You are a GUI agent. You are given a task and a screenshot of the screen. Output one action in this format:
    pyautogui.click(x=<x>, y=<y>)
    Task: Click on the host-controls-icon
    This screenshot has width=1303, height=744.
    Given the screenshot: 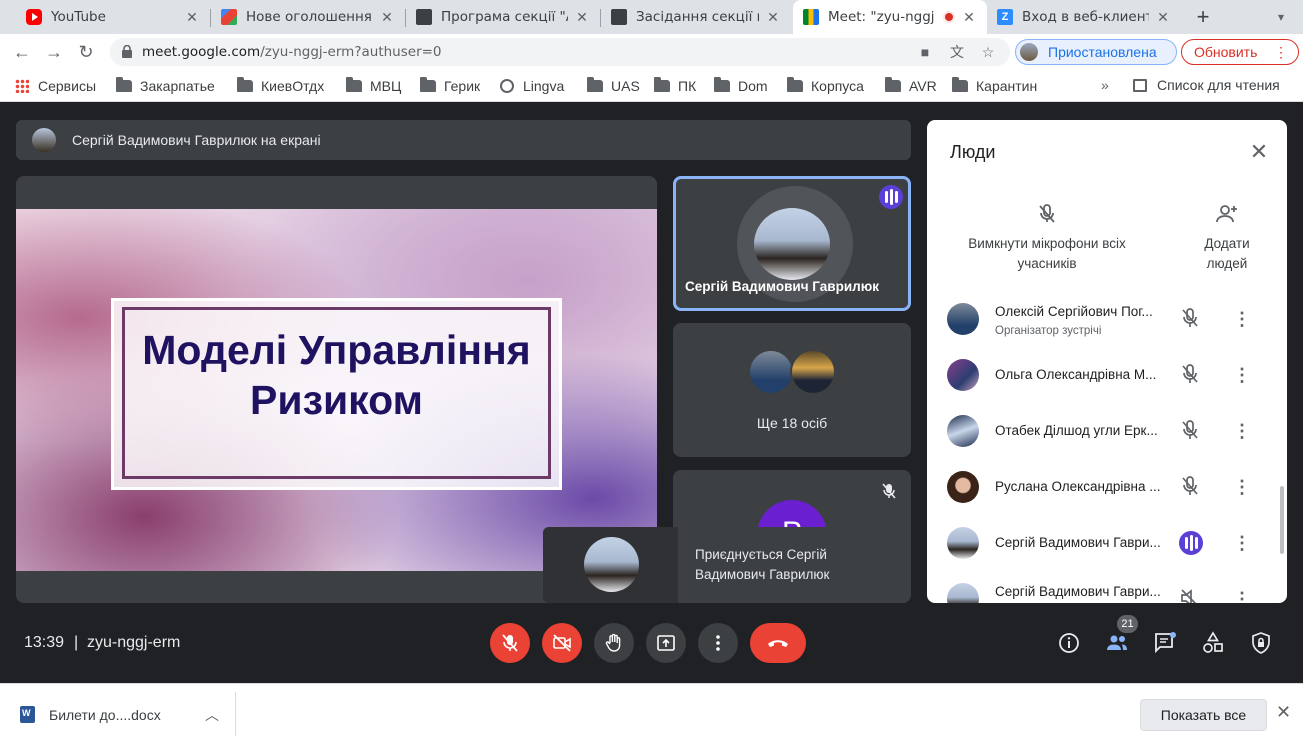 What is the action you would take?
    pyautogui.click(x=1261, y=643)
    